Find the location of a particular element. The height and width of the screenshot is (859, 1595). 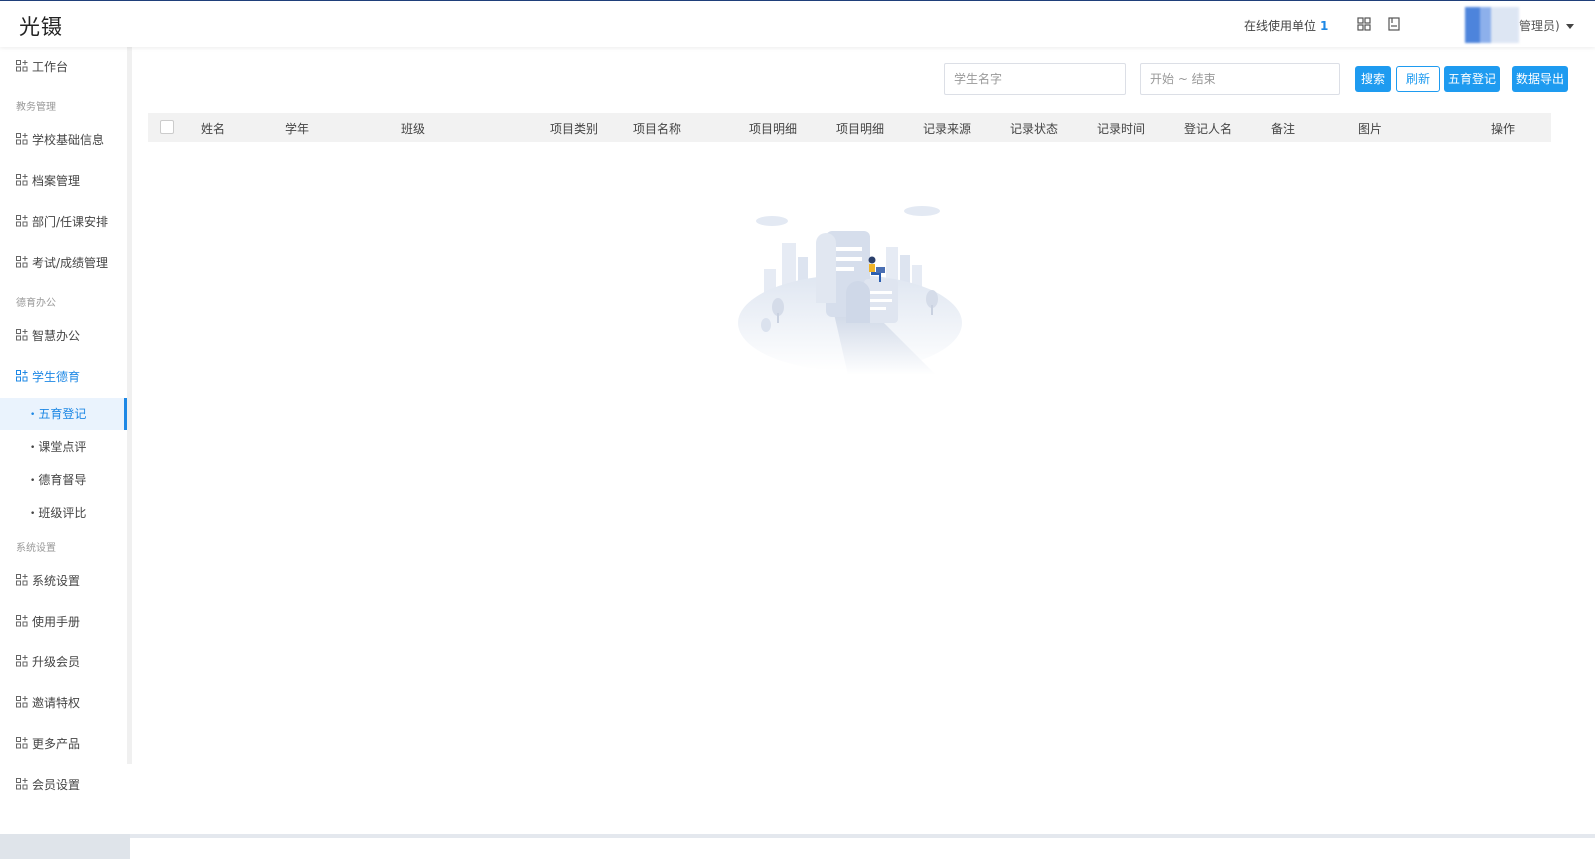

sidebar-item-label: 学生德育 is located at coordinates (56, 377).